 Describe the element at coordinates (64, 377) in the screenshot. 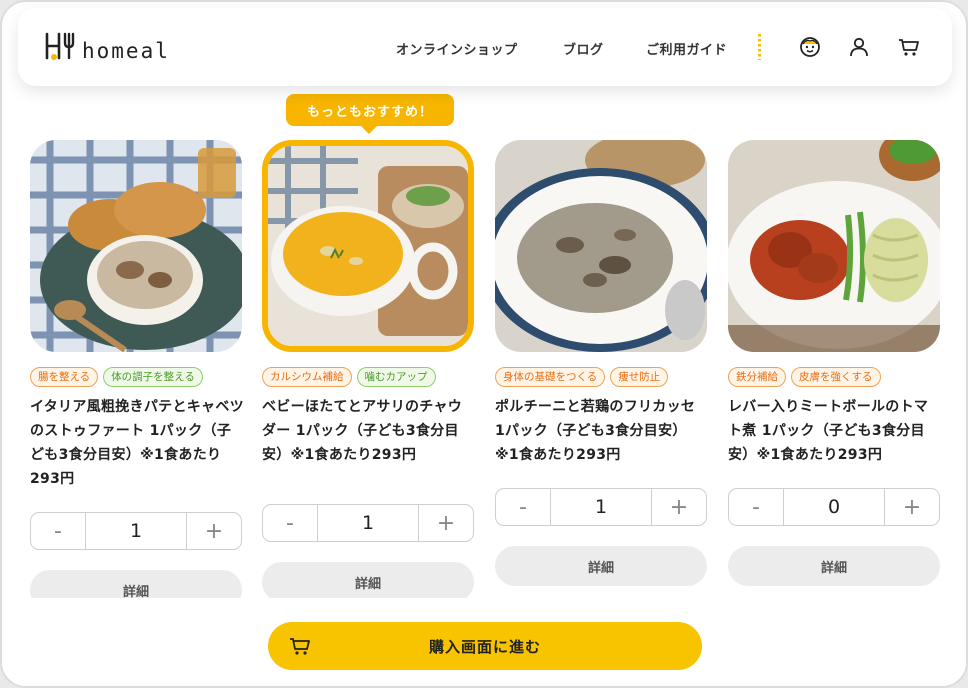

I see `tag-badge: 腸を整える` at that location.